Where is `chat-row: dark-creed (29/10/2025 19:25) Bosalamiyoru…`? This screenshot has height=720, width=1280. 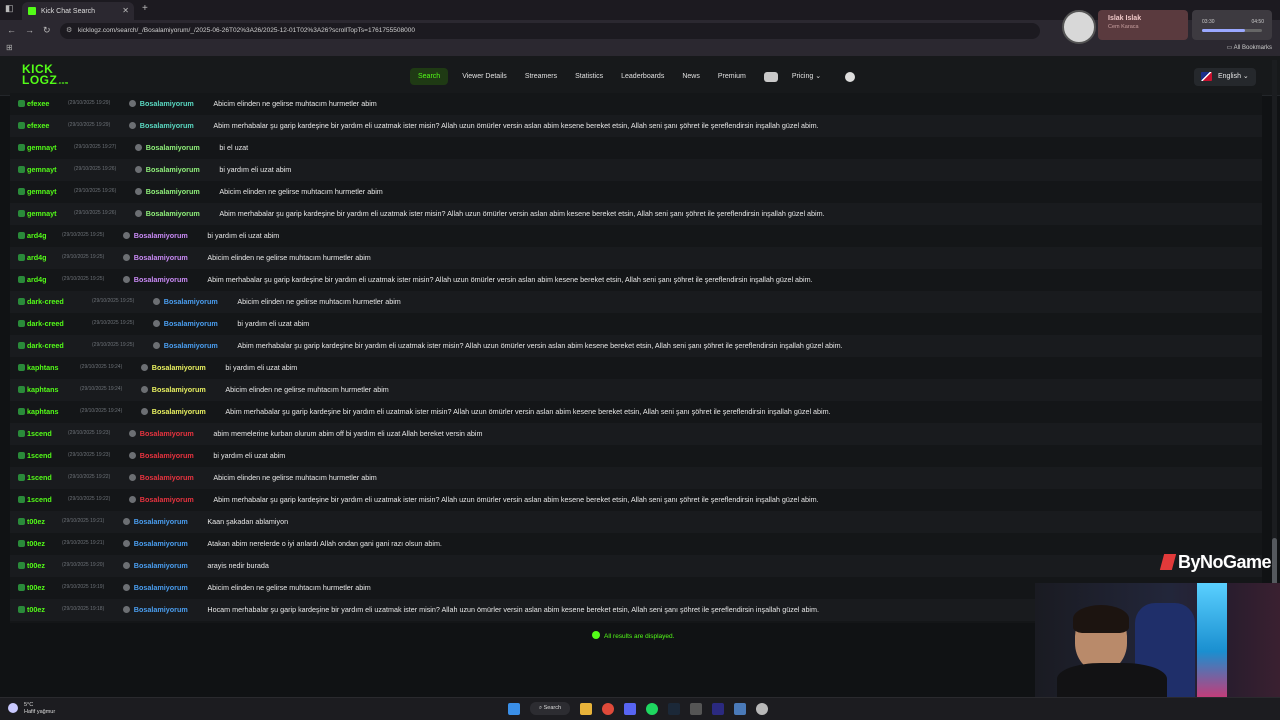
chat-row: dark-creed (29/10/2025 19:25) Bosalamiyoru… is located at coordinates (636, 324).